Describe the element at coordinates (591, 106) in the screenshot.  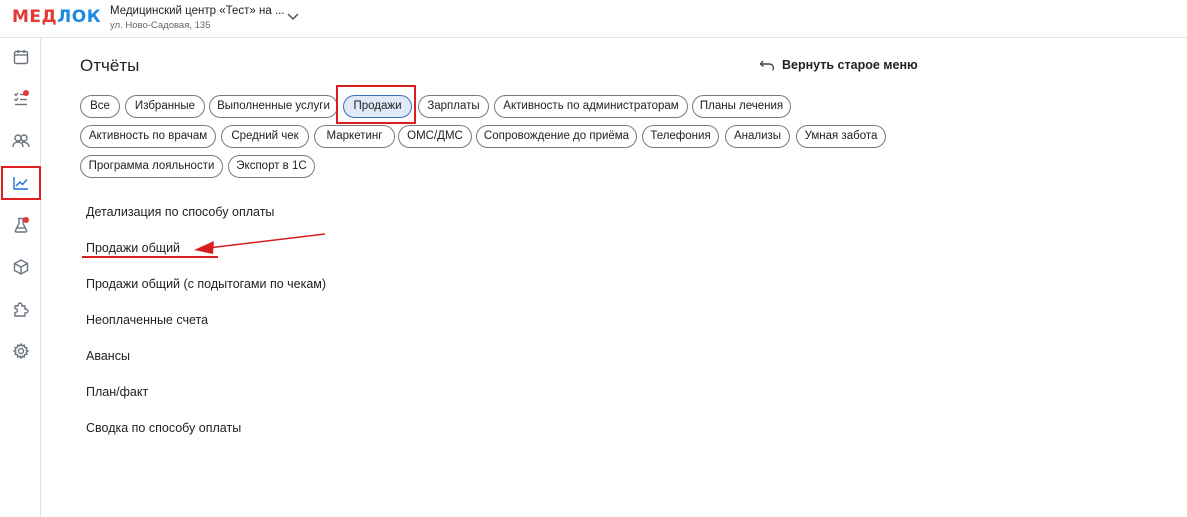
I see `filter-chip-admin-activity: Активность по администраторам` at that location.